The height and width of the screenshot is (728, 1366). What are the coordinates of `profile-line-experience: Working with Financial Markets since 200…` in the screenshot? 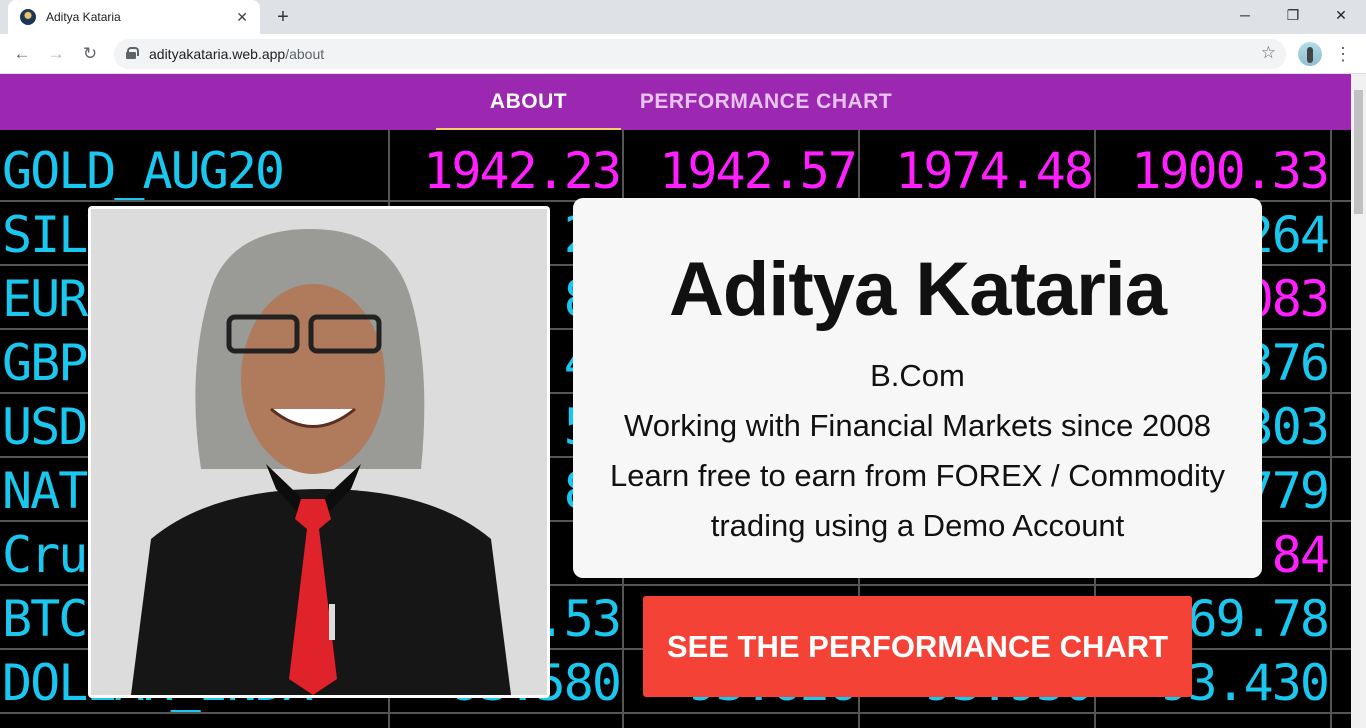 It's located at (917, 425).